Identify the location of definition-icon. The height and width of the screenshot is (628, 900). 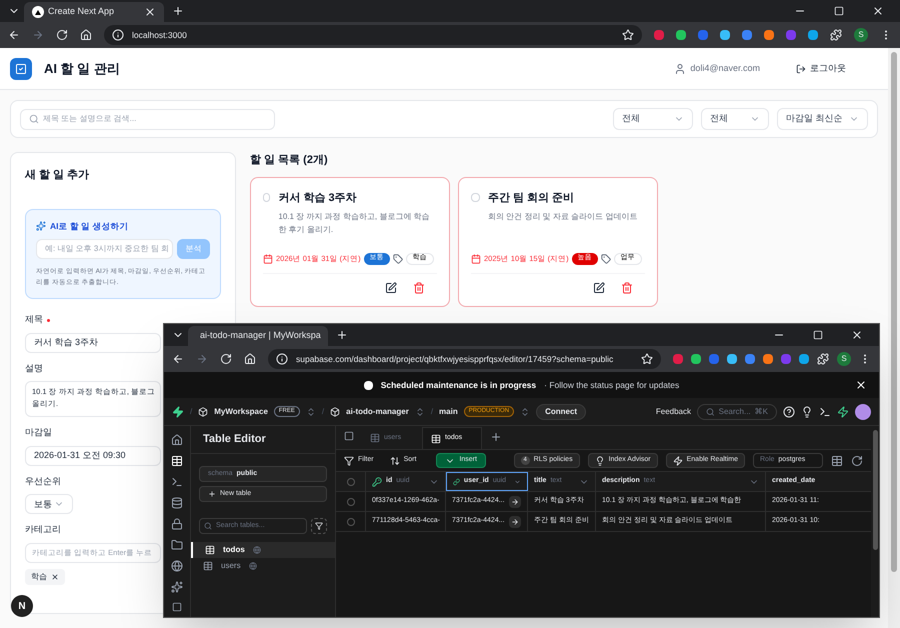
(837, 460).